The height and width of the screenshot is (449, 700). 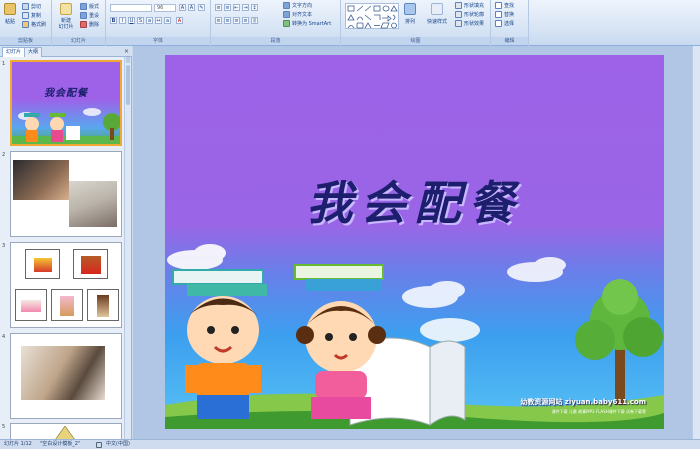 I want to click on shape-effects-button: 形状效果, so click(x=469, y=23).